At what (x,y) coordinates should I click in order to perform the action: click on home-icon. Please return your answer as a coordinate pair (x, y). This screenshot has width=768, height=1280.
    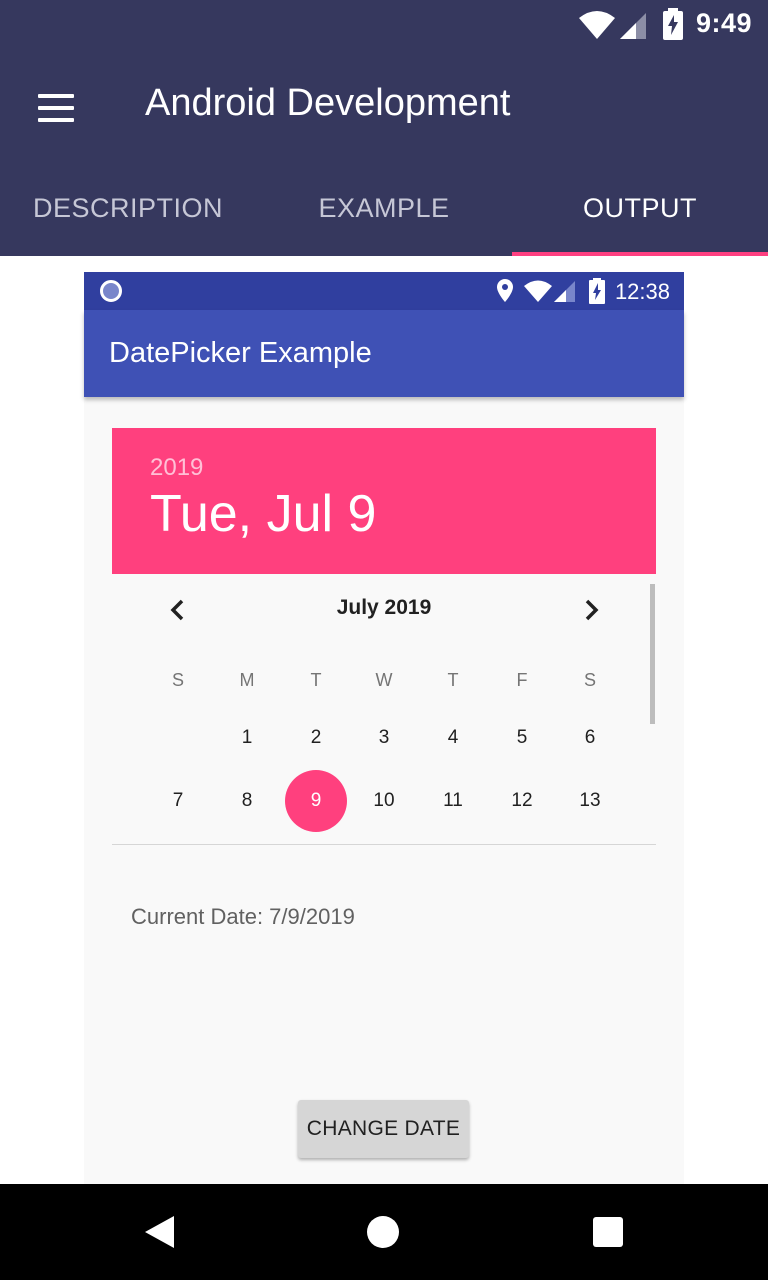
    Looking at the image, I should click on (383, 1232).